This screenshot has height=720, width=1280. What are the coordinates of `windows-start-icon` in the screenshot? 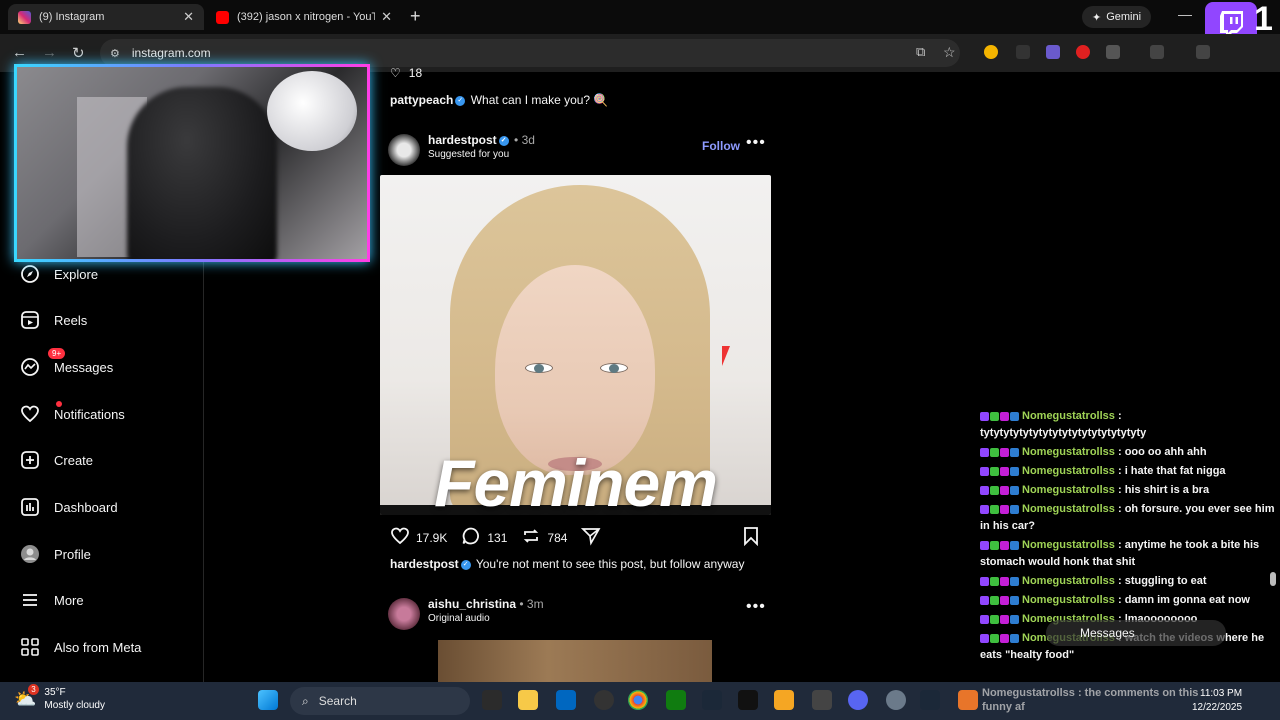 It's located at (268, 700).